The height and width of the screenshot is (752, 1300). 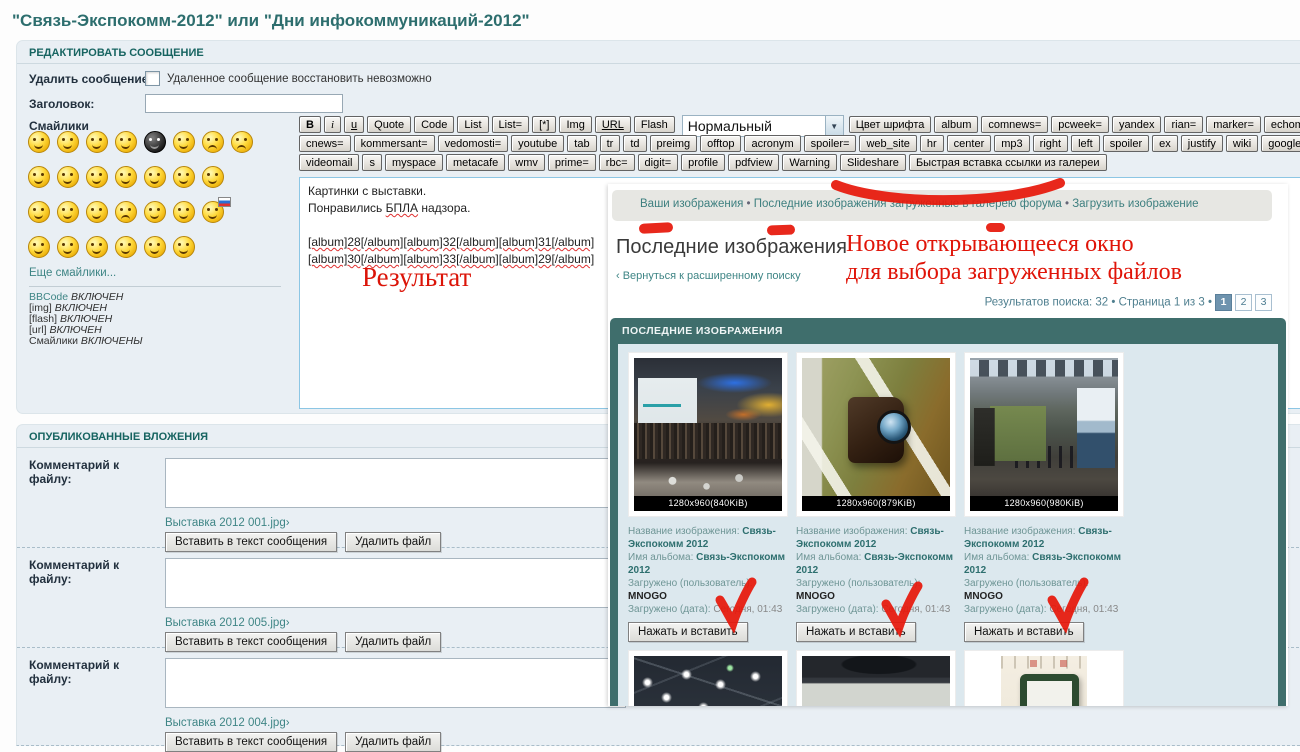 I want to click on bbcode-button-digit: digit=, so click(x=658, y=162).